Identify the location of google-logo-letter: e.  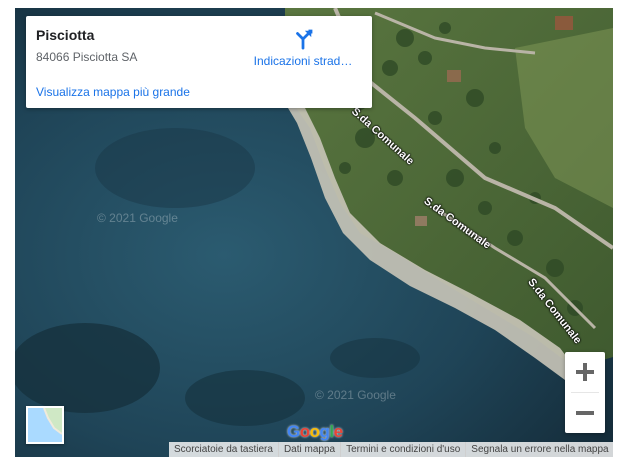
(338, 431).